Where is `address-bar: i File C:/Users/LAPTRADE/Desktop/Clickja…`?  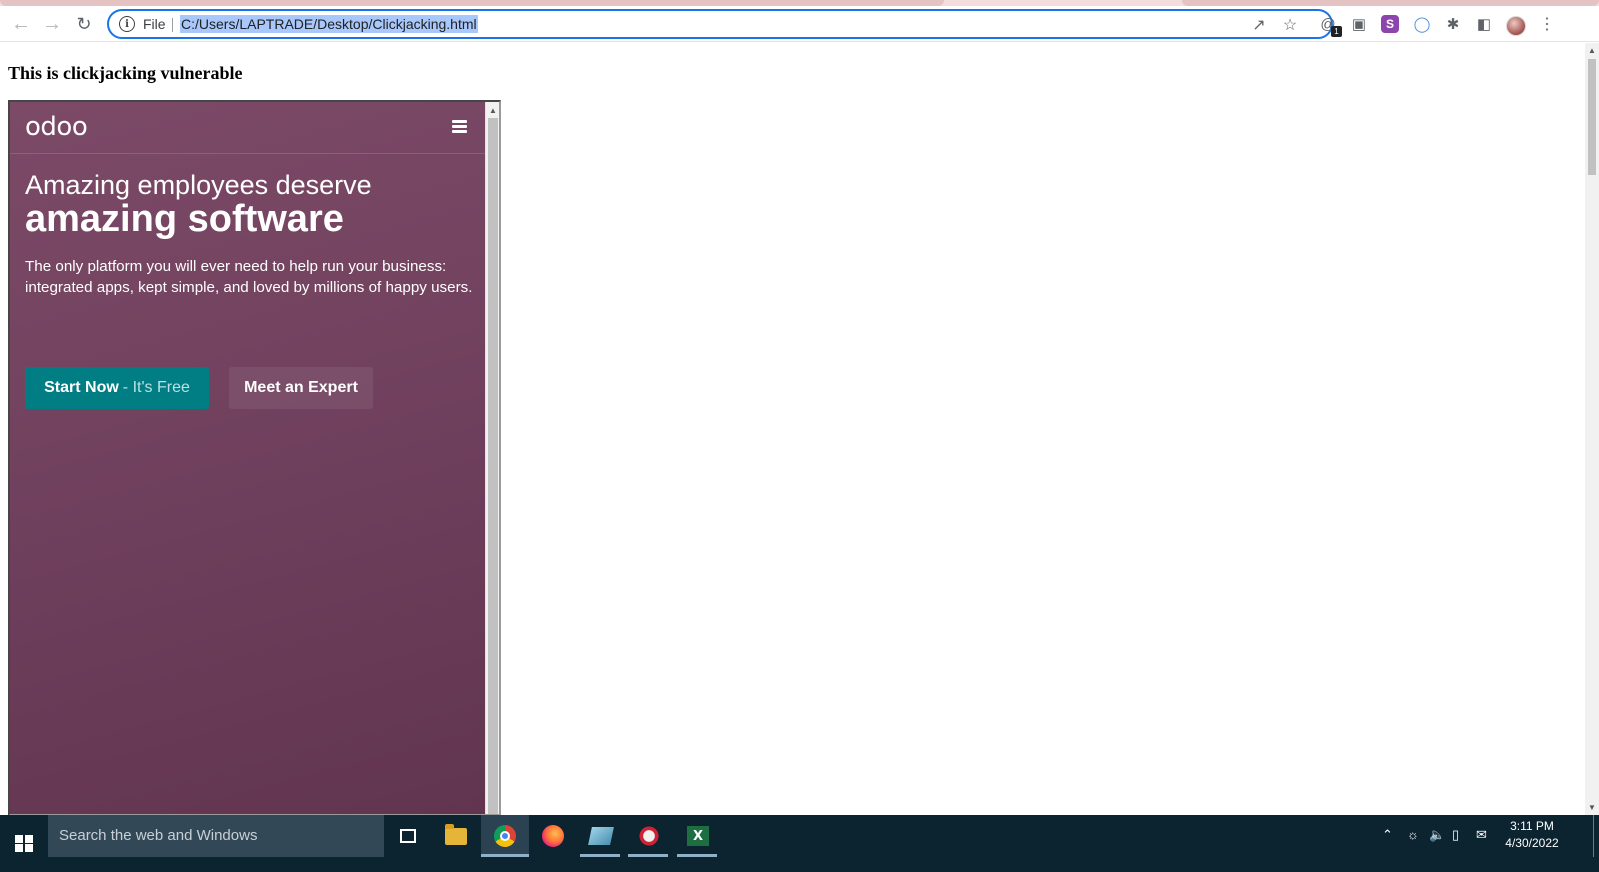
address-bar: i File C:/Users/LAPTRADE/Desktop/Clickja… is located at coordinates (720, 24).